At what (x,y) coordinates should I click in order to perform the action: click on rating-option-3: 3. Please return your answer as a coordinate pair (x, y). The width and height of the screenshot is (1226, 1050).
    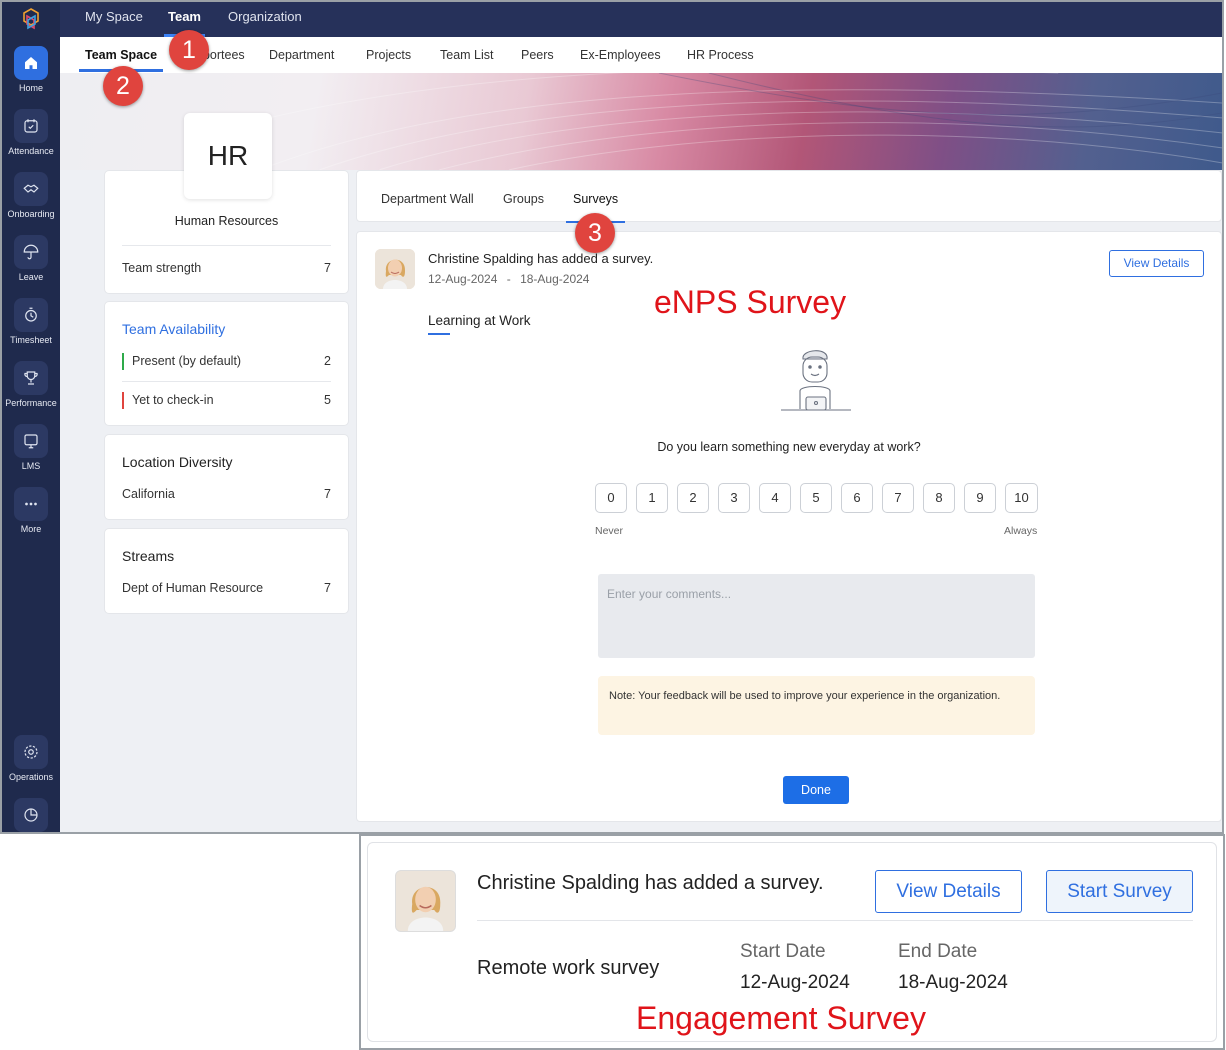
    Looking at the image, I should click on (734, 498).